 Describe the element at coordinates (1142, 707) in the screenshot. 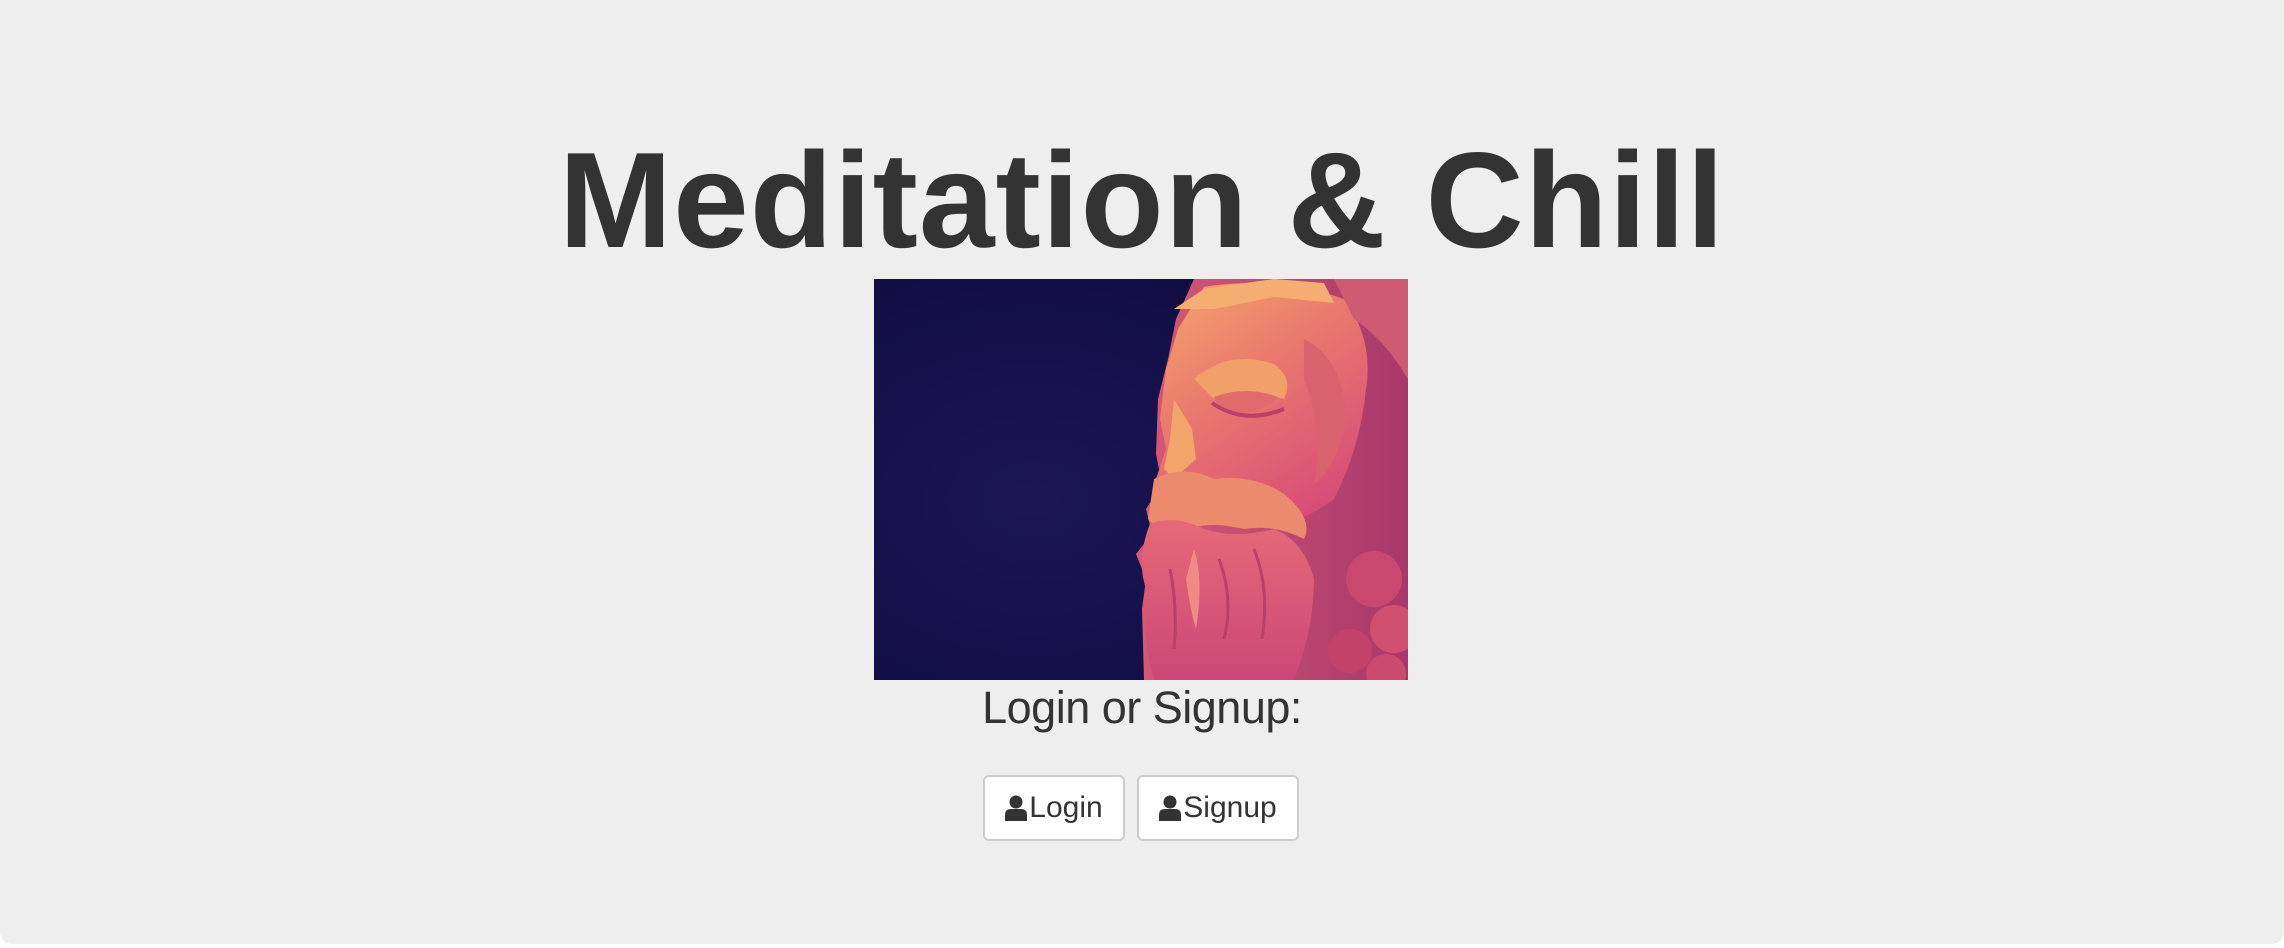

I see `login-prompt: Login or Signup:` at that location.